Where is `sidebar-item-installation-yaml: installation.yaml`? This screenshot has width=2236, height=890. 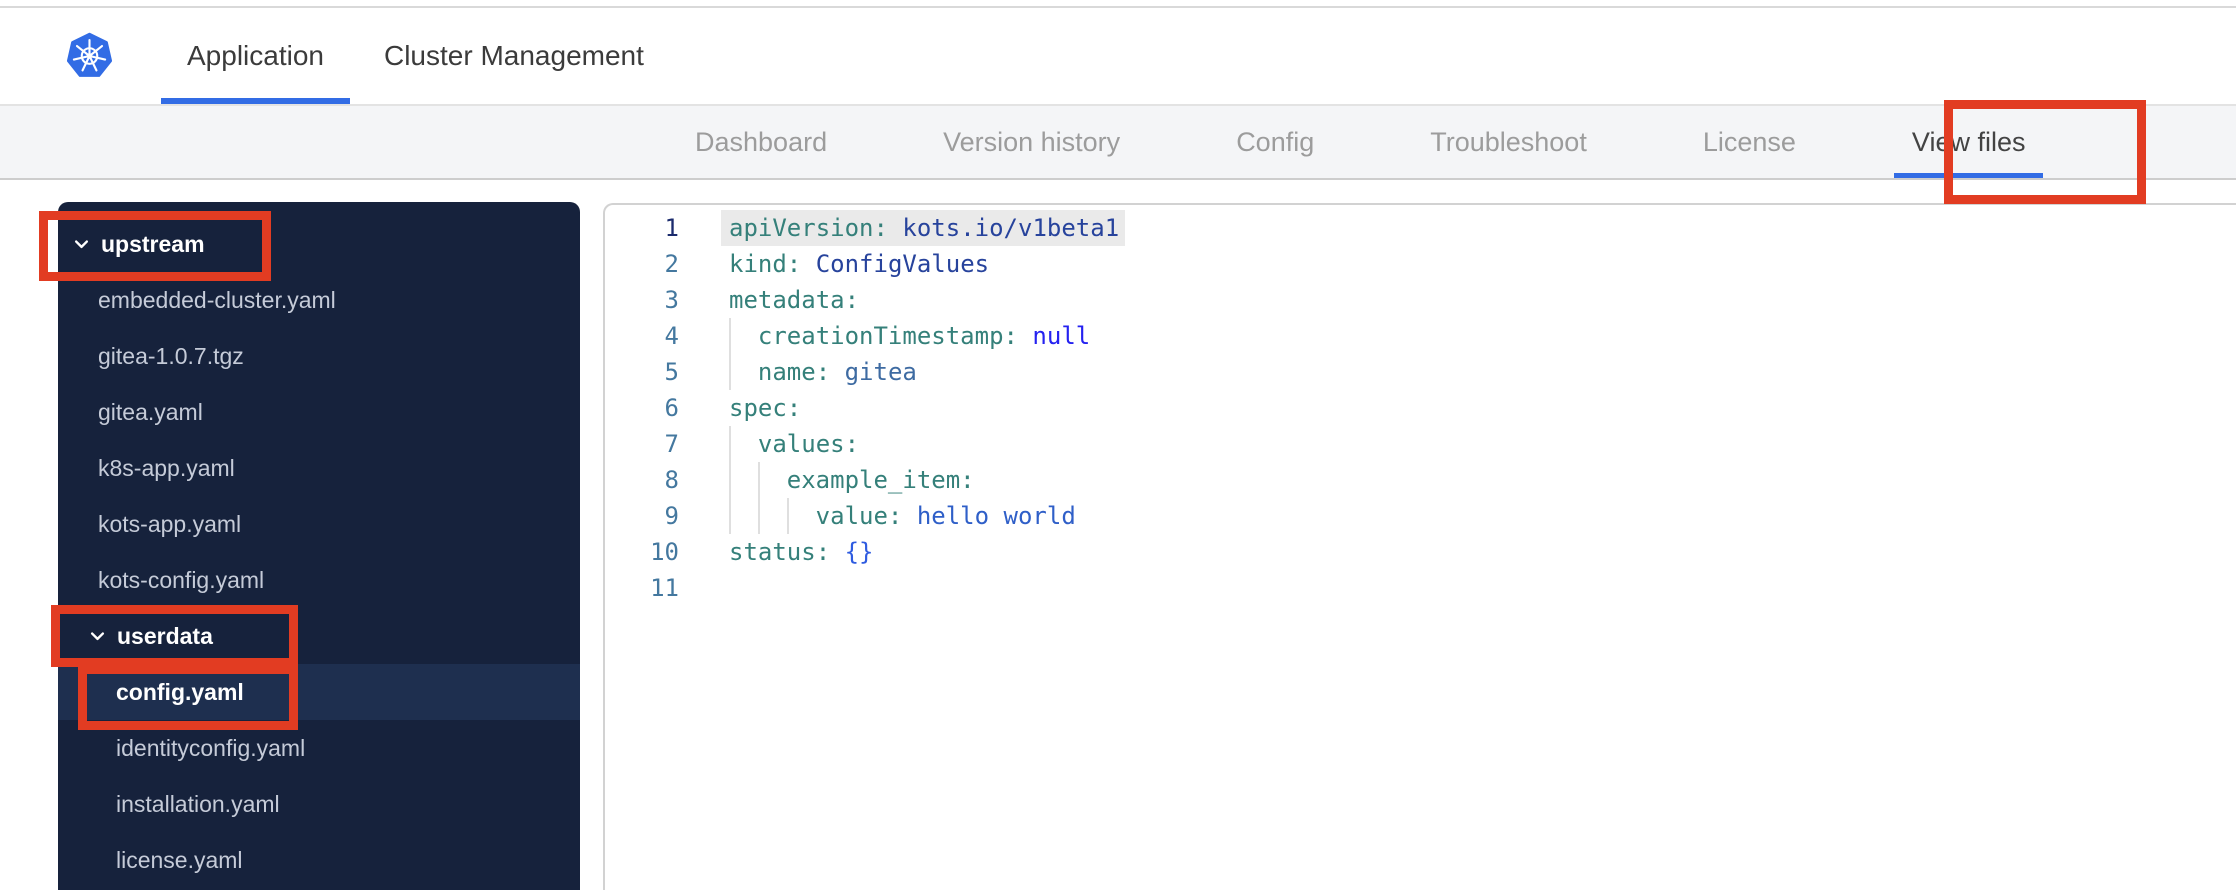 sidebar-item-installation-yaml: installation.yaml is located at coordinates (319, 804).